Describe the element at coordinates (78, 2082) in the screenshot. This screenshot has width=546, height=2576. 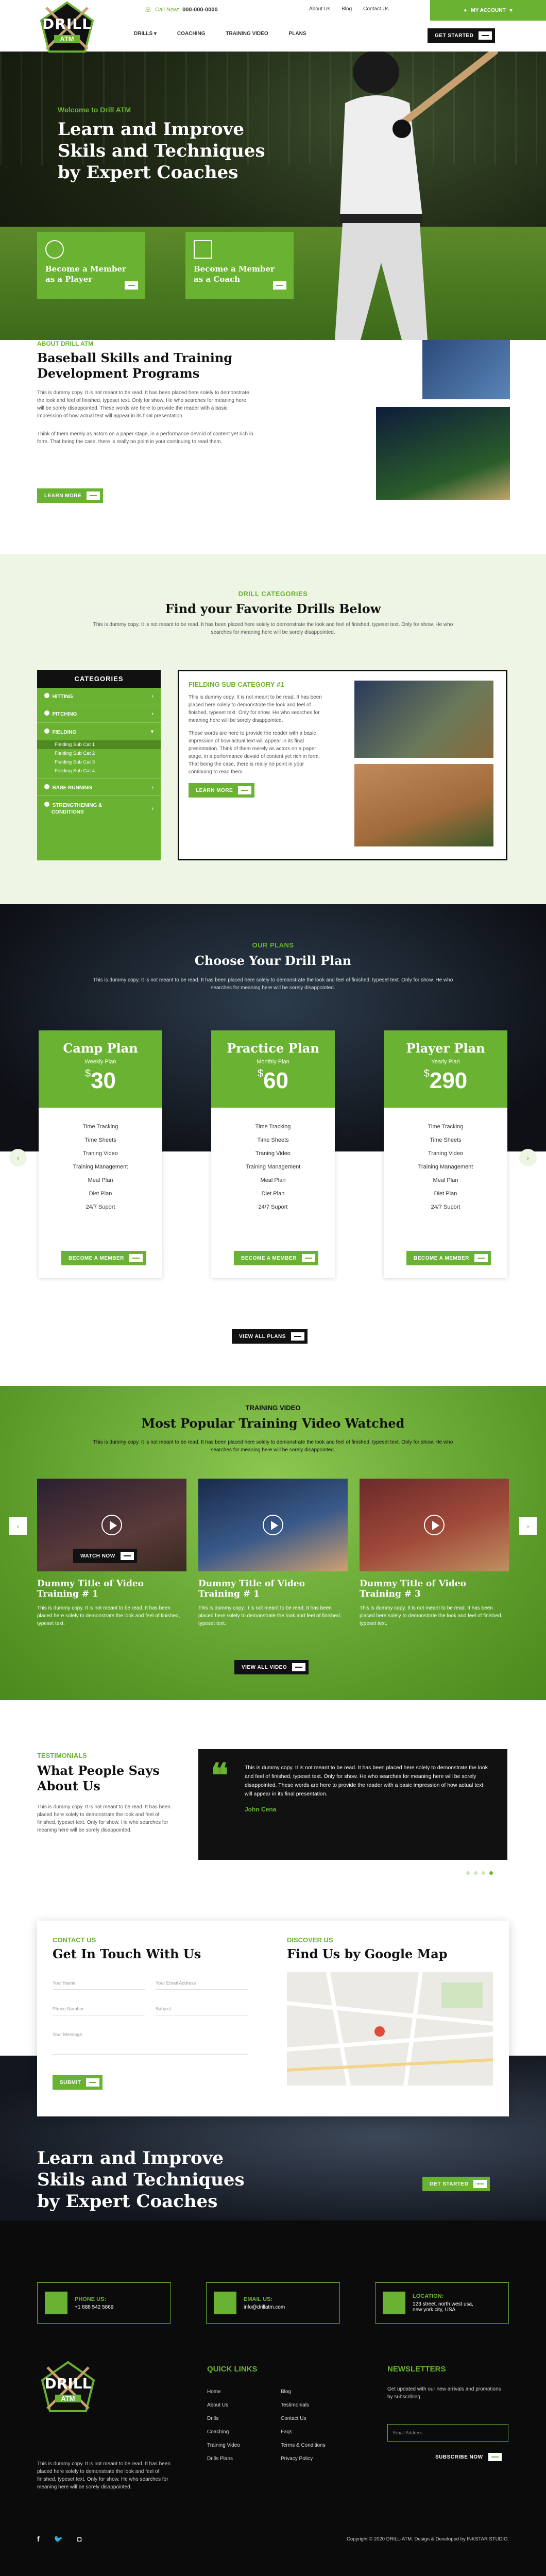
I see `submit-button: SUBMIT` at that location.